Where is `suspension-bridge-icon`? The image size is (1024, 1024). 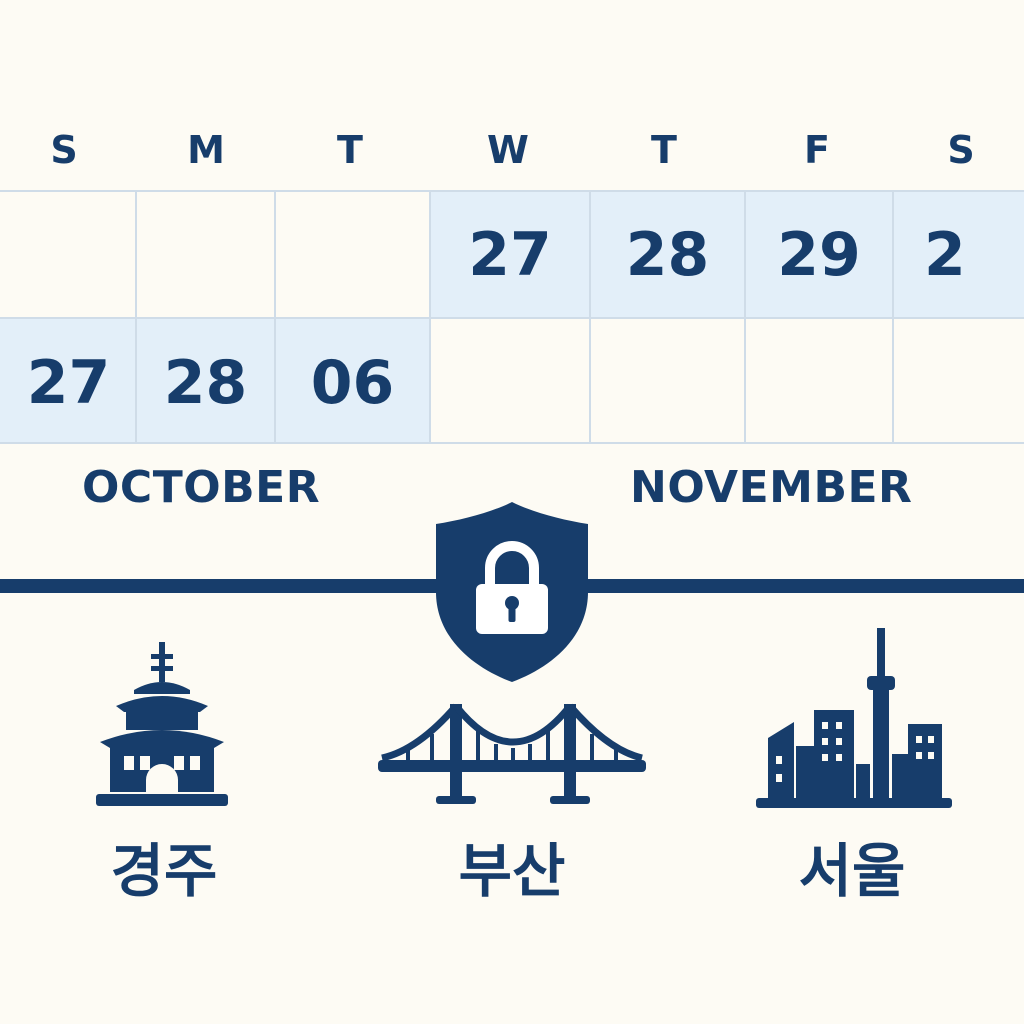
suspension-bridge-icon is located at coordinates (512, 753).